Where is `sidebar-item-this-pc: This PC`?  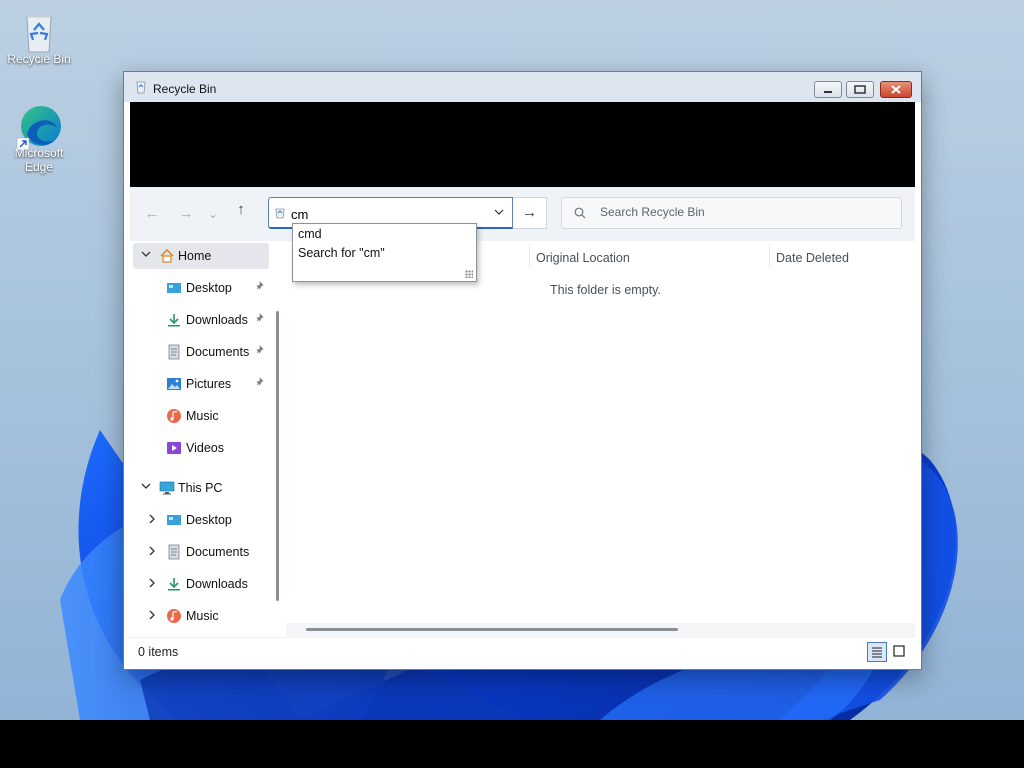
sidebar-item-this-pc: This PC is located at coordinates (201, 488).